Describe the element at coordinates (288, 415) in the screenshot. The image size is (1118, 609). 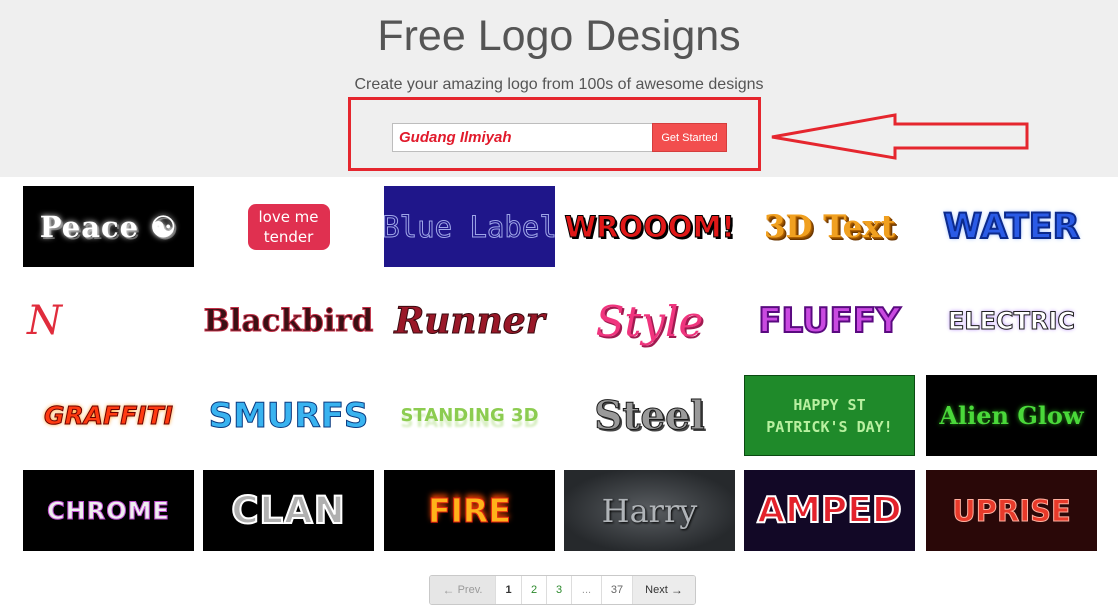
I see `logo-tile-smurfs: SMURFS` at that location.